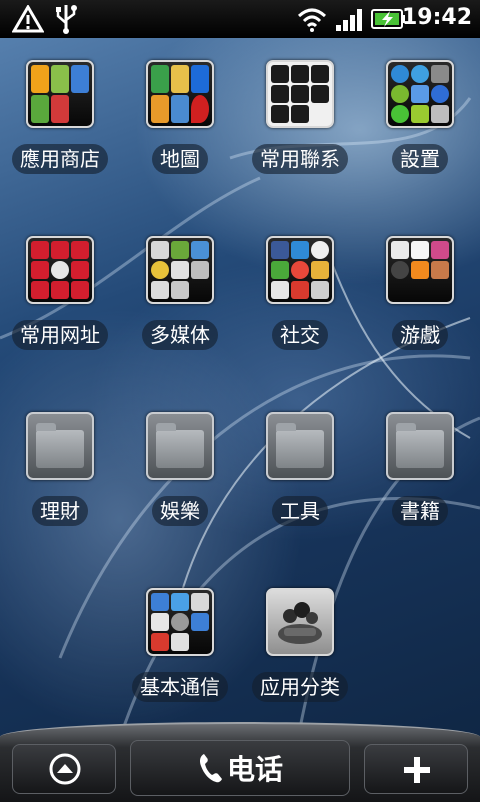 The image size is (480, 802). I want to click on message-icon, so click(160, 602).